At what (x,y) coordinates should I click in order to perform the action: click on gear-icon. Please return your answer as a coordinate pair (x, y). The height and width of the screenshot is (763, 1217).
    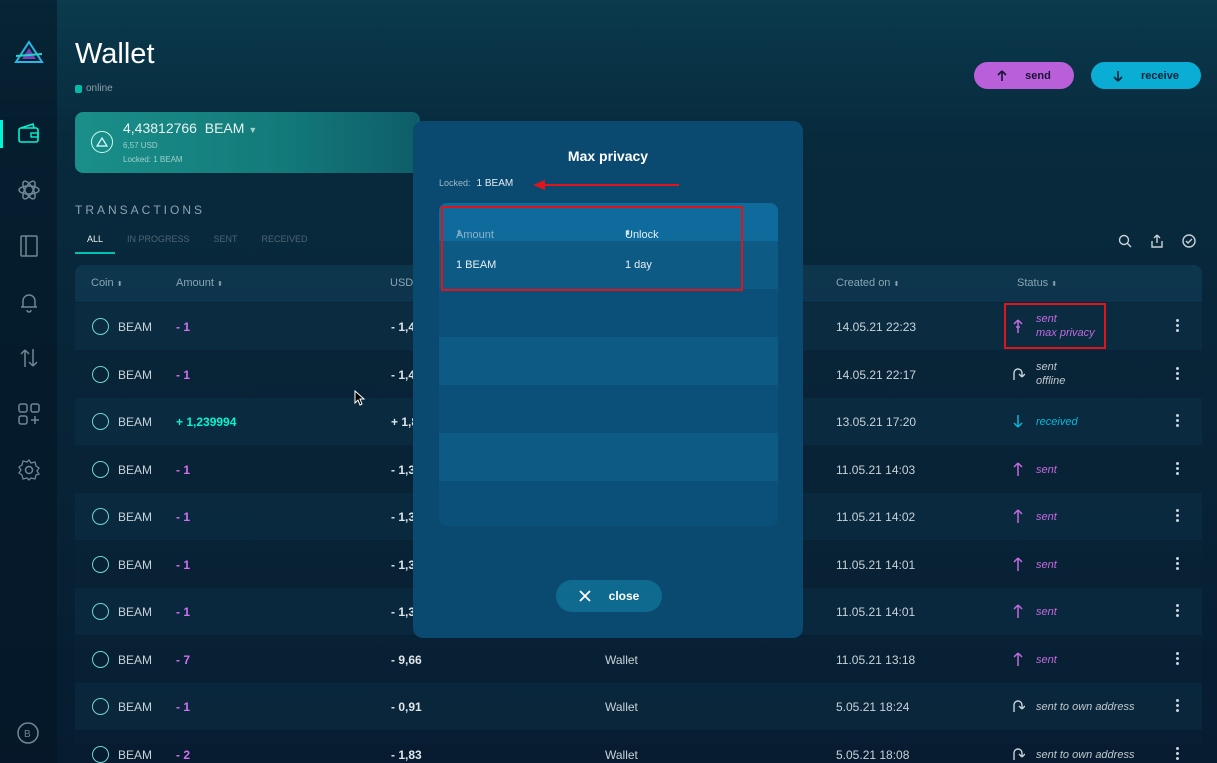
    Looking at the image, I should click on (28, 469).